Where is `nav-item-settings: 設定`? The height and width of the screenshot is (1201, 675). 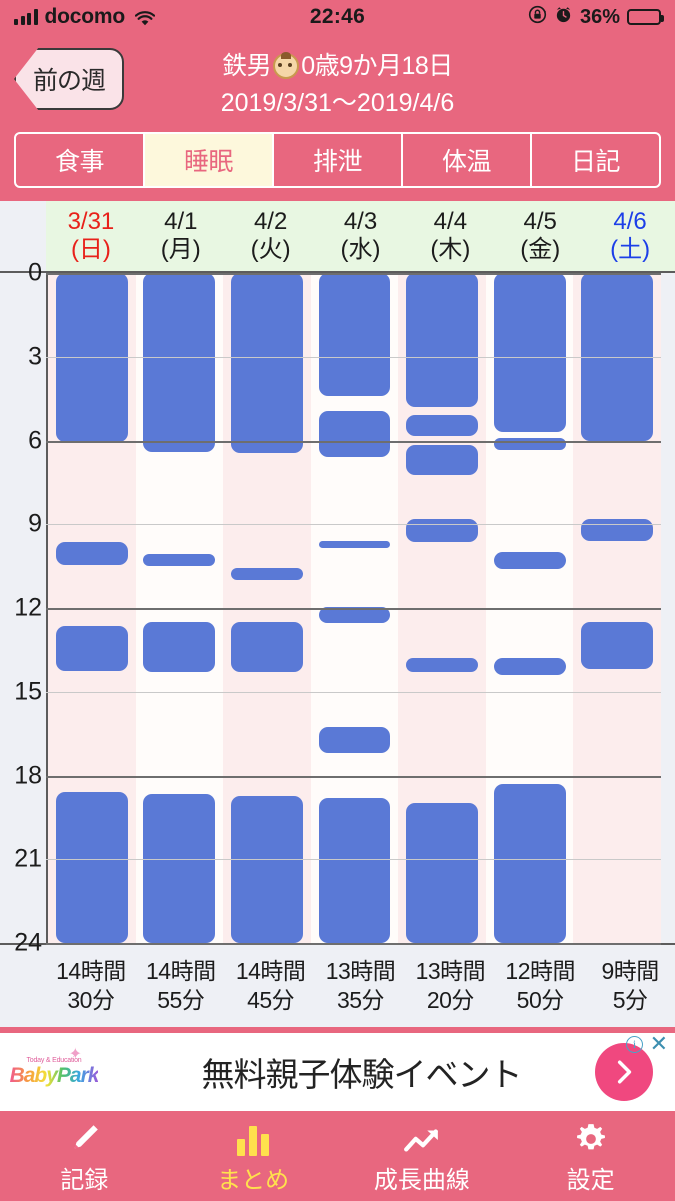
nav-item-settings: 設定 is located at coordinates (590, 1156).